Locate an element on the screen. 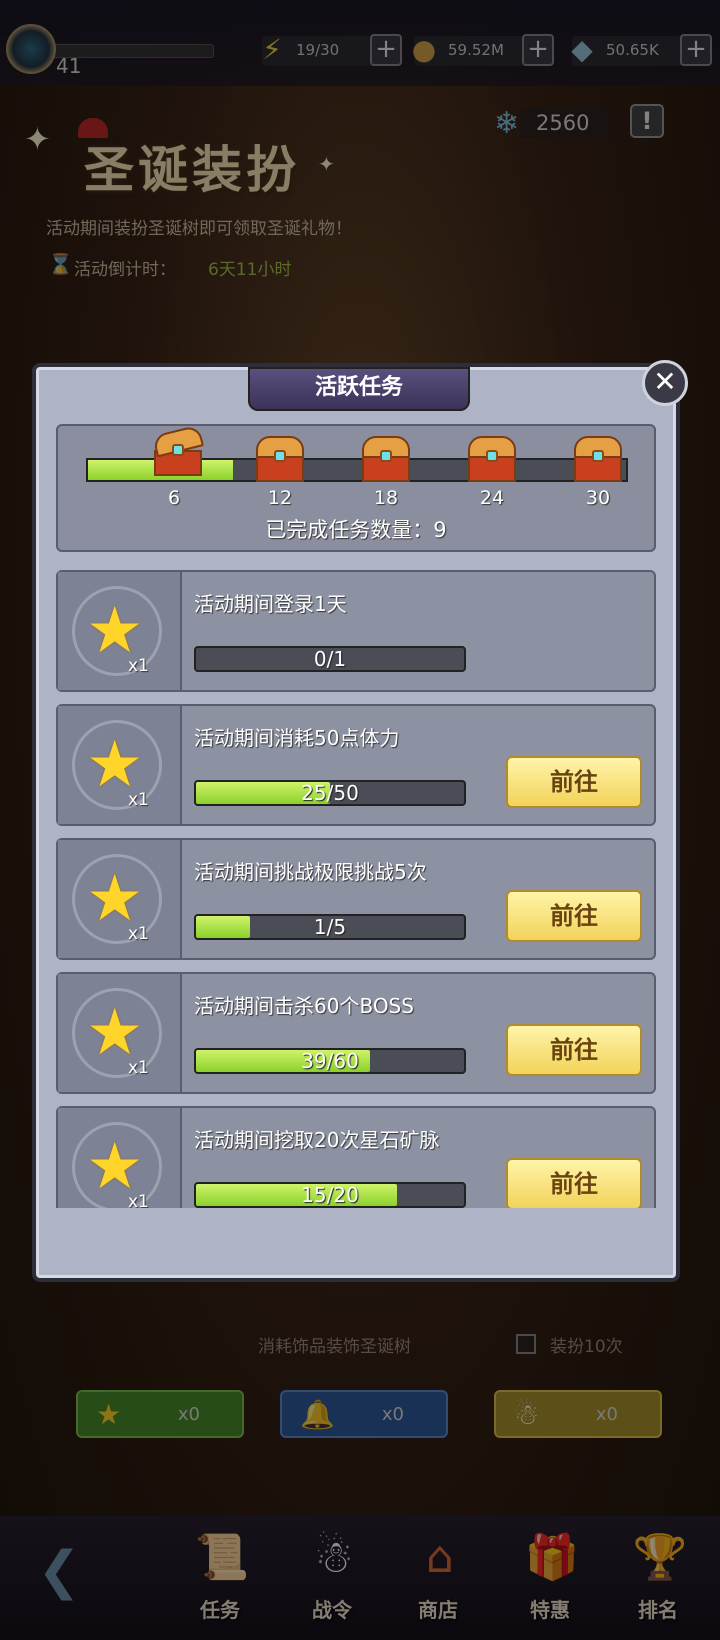 This screenshot has width=720, height=1640. task-name: 活动期间消耗50点体力 is located at coordinates (297, 738).